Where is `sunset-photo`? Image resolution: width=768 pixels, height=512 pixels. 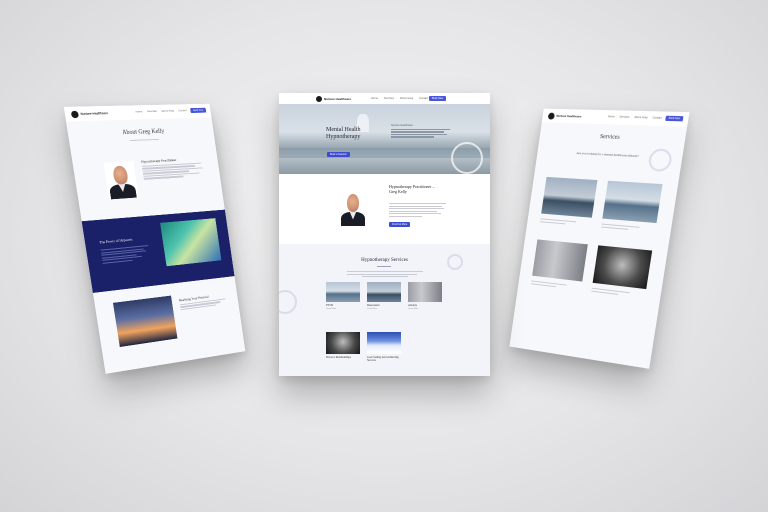 sunset-photo is located at coordinates (145, 321).